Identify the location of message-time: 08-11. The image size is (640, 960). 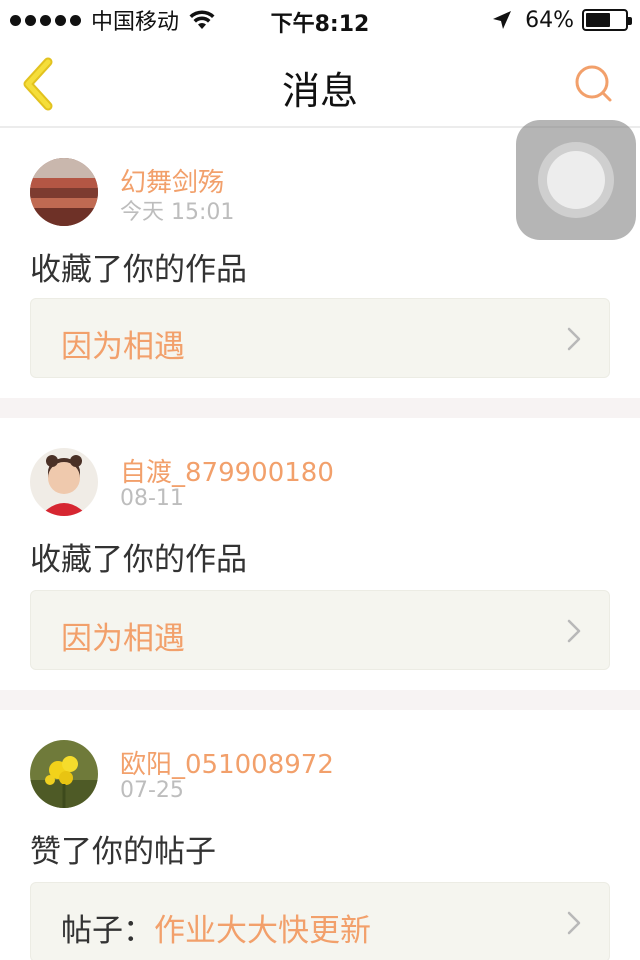
(152, 498).